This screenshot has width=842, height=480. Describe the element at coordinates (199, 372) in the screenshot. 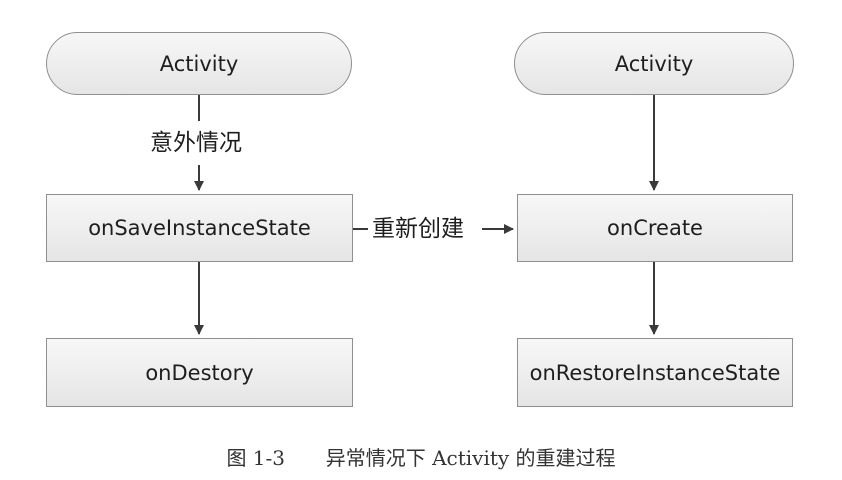

I see `on-destroy-node: onDestory` at that location.